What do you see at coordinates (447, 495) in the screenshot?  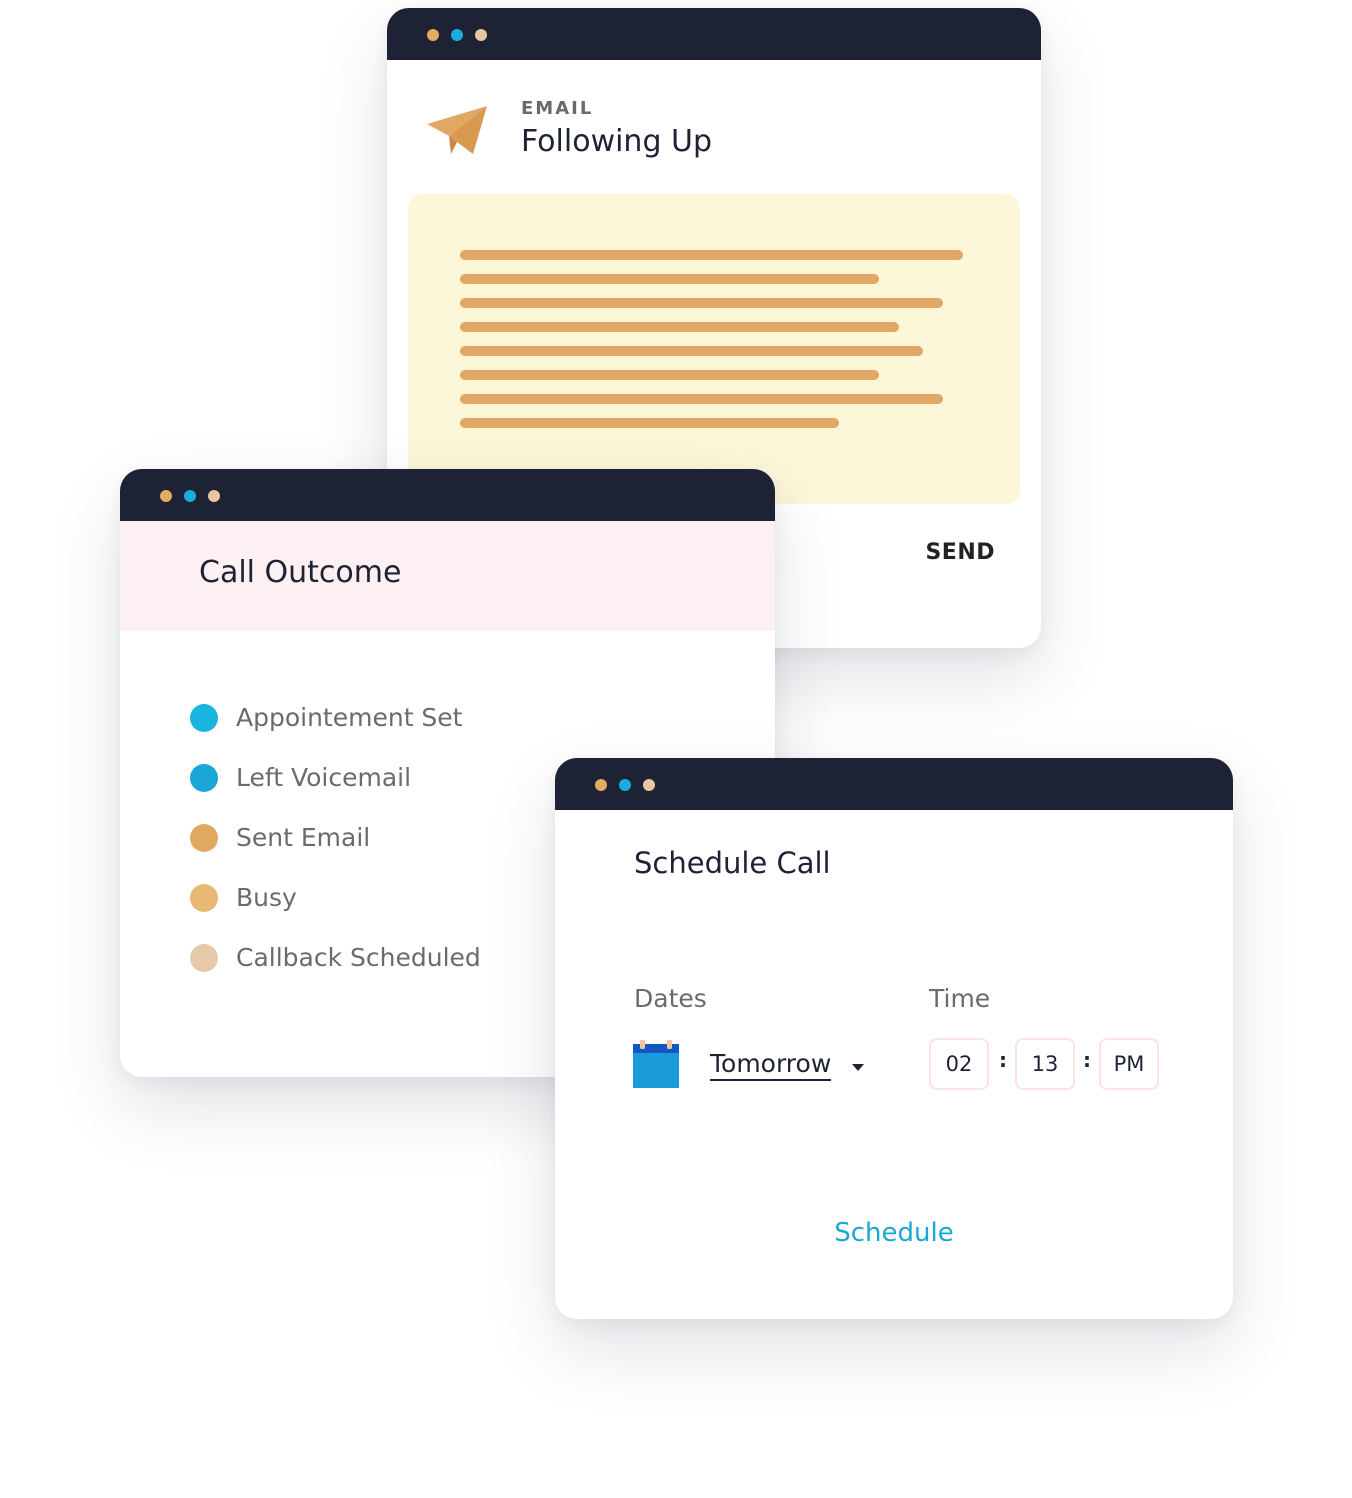 I see `call-titlebar` at bounding box center [447, 495].